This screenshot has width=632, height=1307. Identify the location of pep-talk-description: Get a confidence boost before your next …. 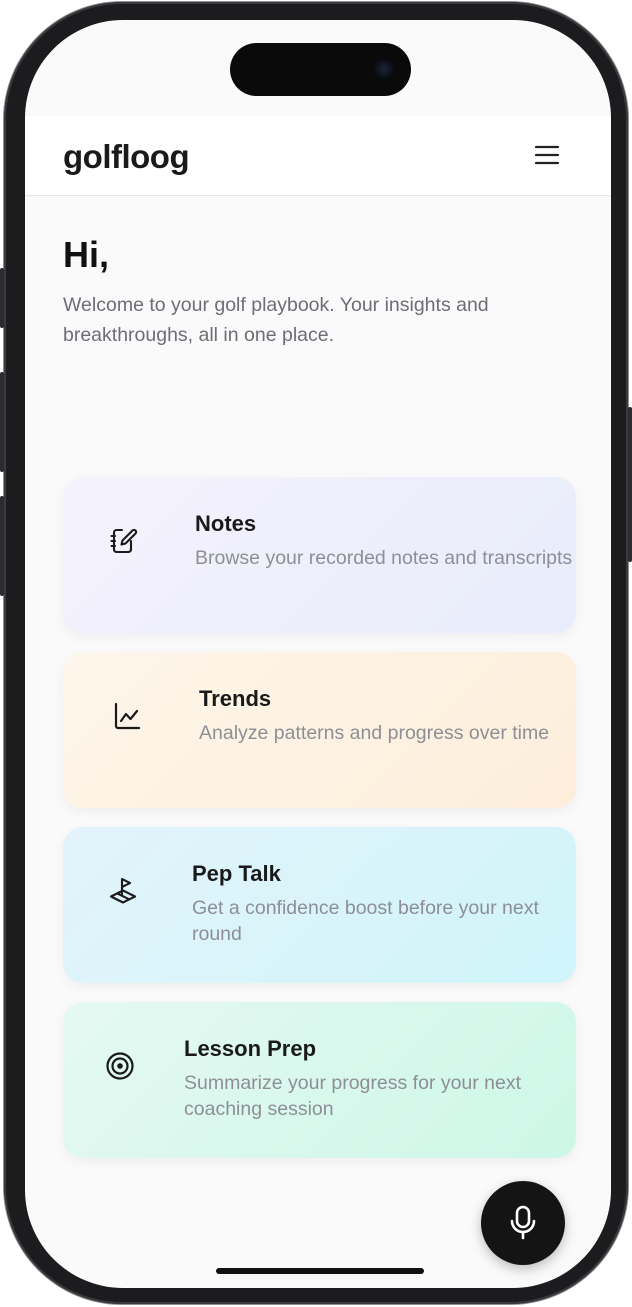
(365, 921).